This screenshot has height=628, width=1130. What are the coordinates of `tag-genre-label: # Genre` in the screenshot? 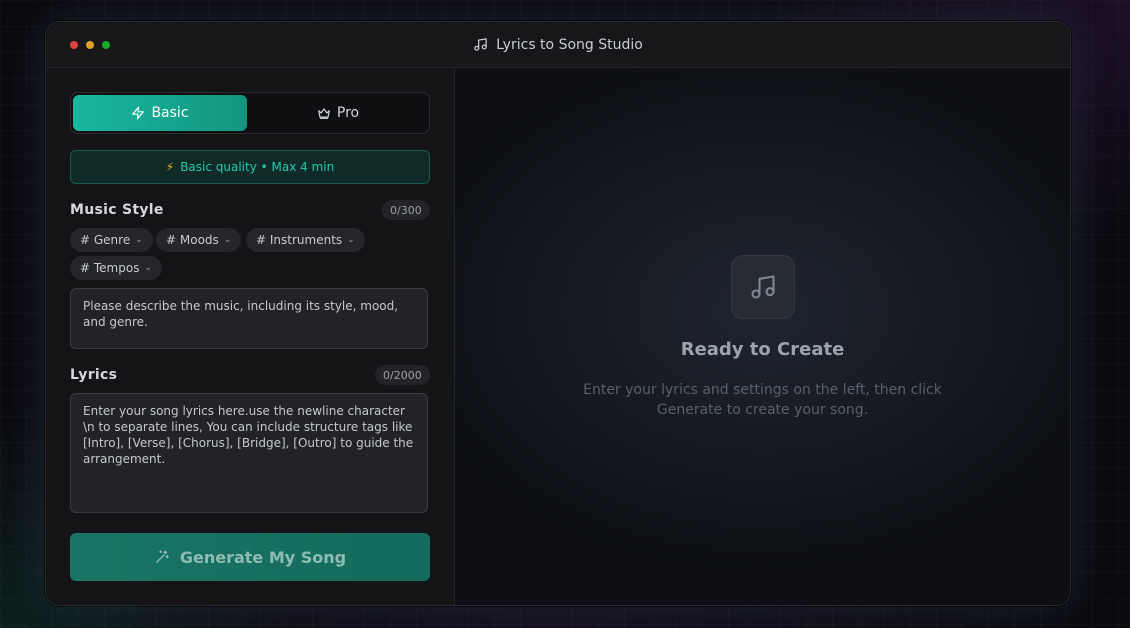 It's located at (105, 240).